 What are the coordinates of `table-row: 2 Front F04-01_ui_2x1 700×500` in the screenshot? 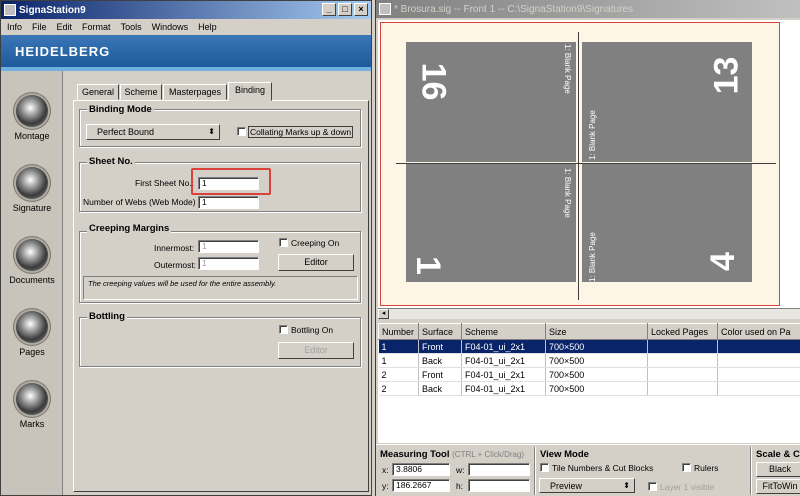 It's located at (589, 374).